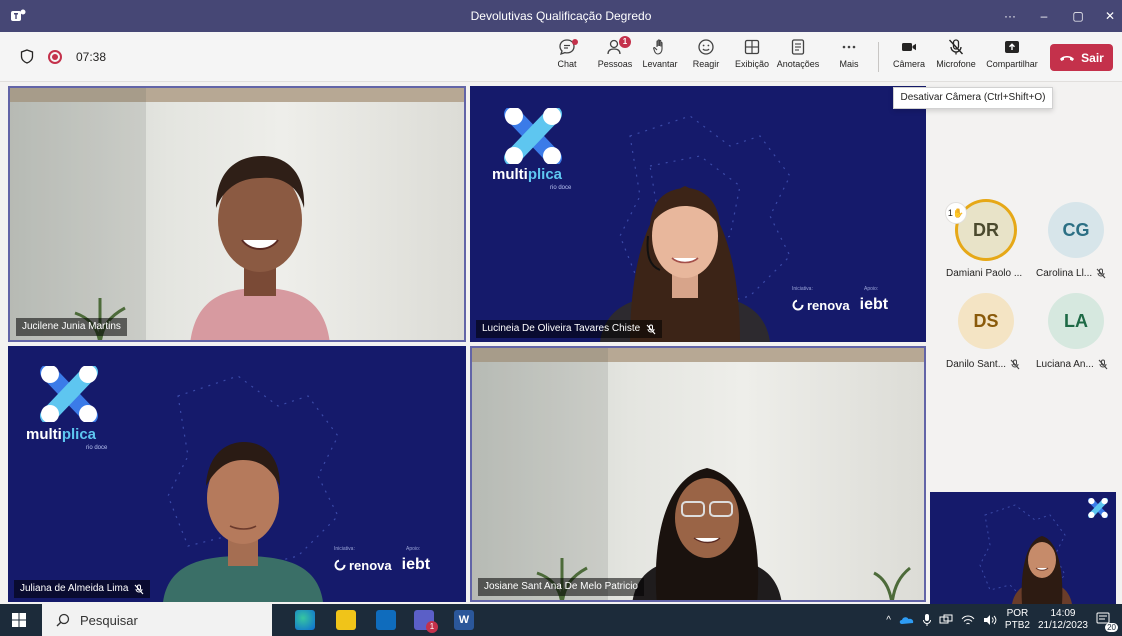  What do you see at coordinates (968, 620) in the screenshot?
I see `wifi-icon` at bounding box center [968, 620].